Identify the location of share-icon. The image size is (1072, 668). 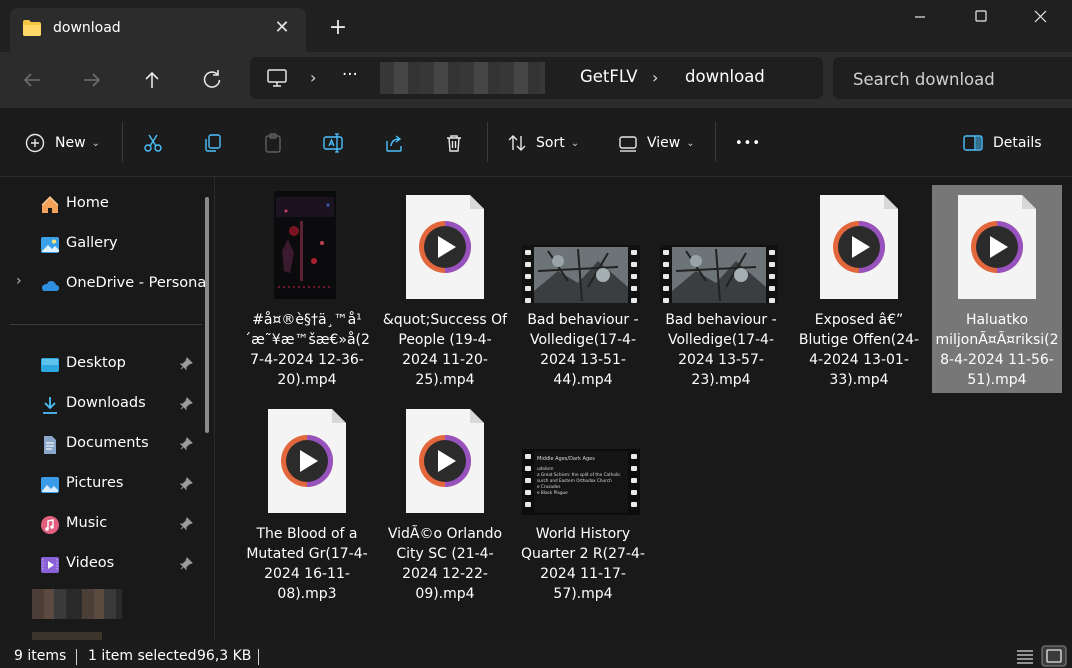
(394, 143).